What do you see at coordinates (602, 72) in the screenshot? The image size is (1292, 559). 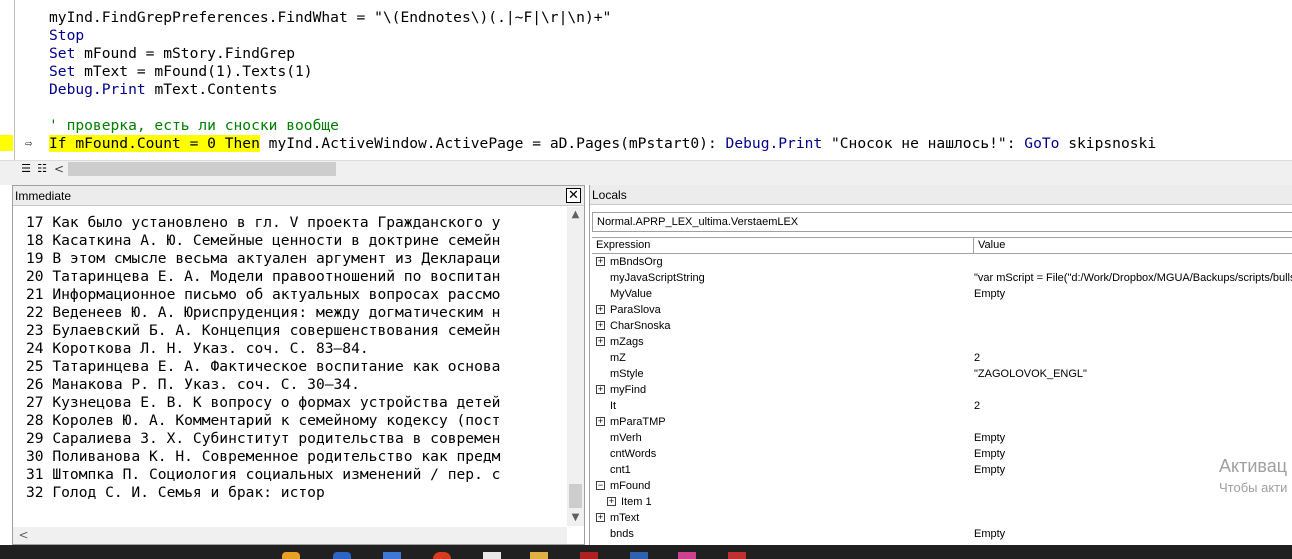 I see `code-line: Set mText = mFound(1).Texts(1)` at bounding box center [602, 72].